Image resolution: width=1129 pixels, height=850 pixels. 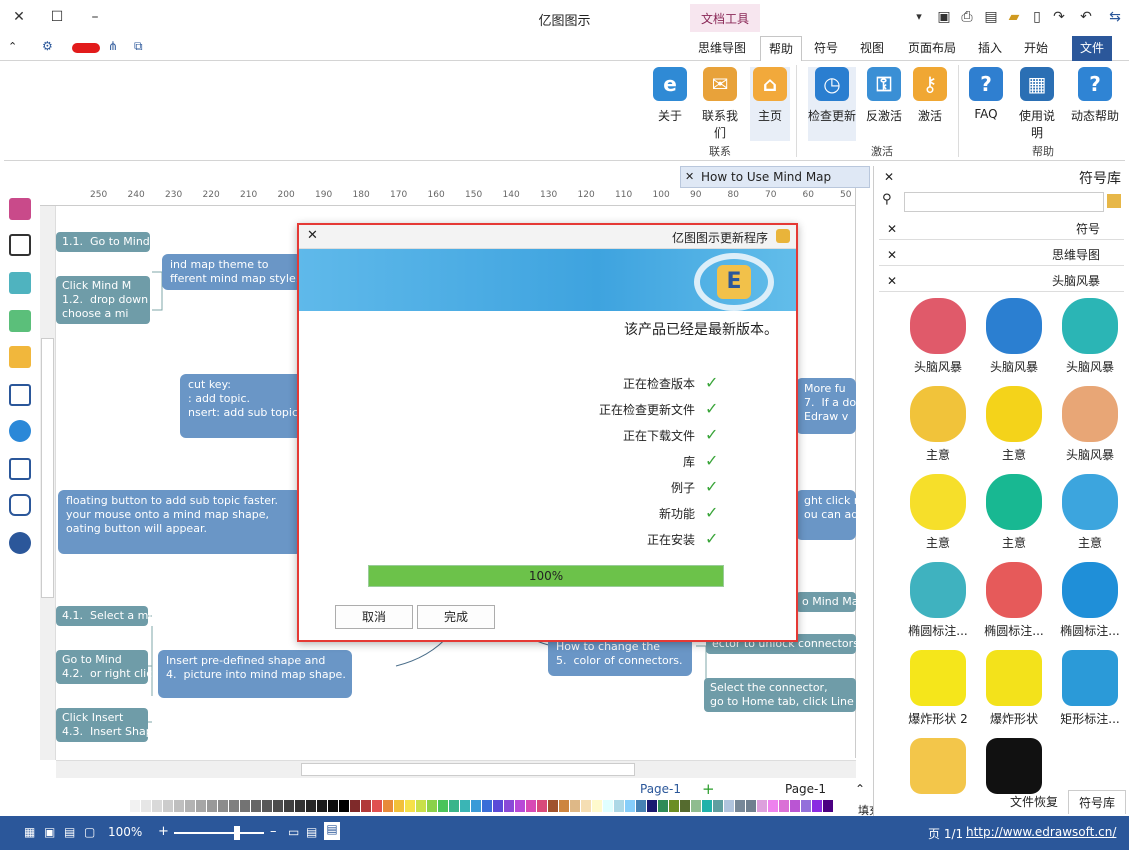 I want to click on image-tool-icon, so click(x=20, y=321).